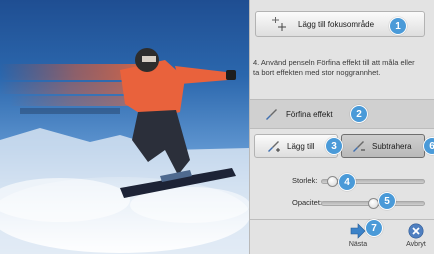  Describe the element at coordinates (301, 146) in the screenshot. I see `add-brush-label: Lägg till` at that location.